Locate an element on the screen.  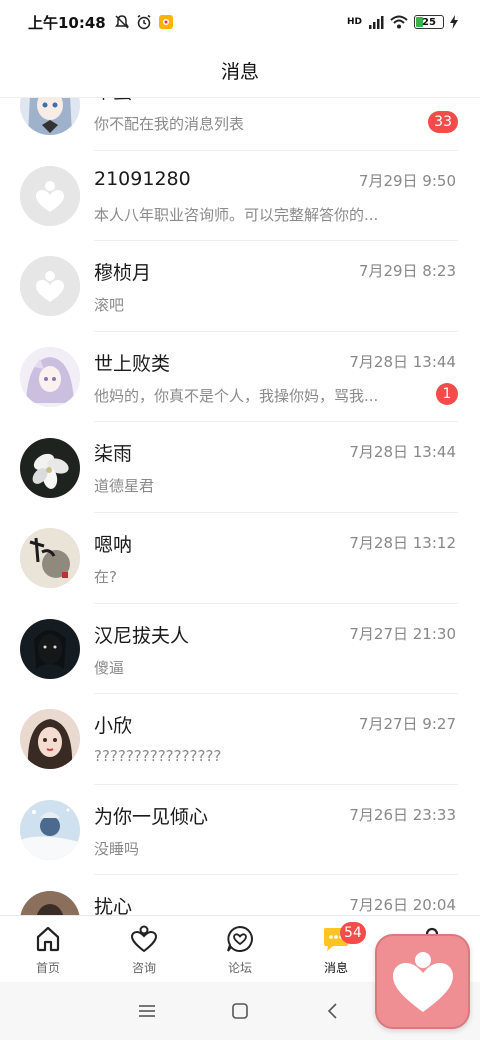
tab-home-label: 首页 is located at coordinates (47, 968).